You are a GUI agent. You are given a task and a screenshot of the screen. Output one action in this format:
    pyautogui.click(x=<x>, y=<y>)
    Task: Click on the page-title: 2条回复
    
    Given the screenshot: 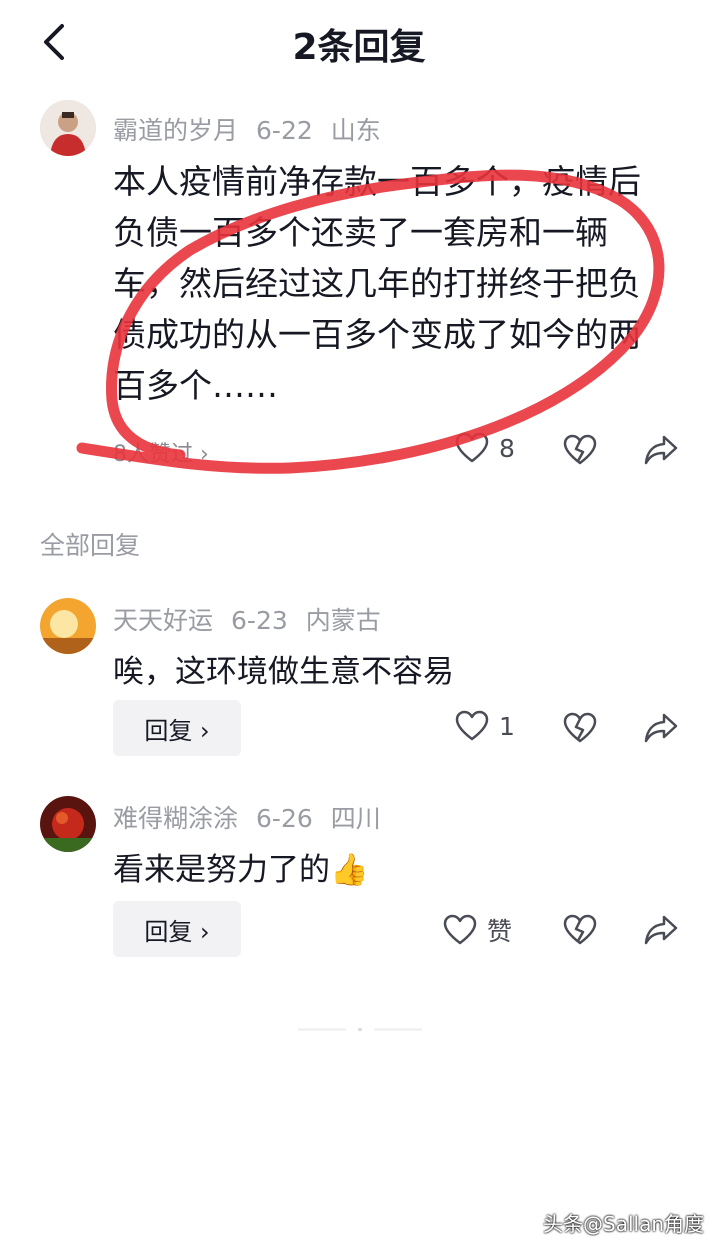 What is the action you would take?
    pyautogui.click(x=359, y=47)
    